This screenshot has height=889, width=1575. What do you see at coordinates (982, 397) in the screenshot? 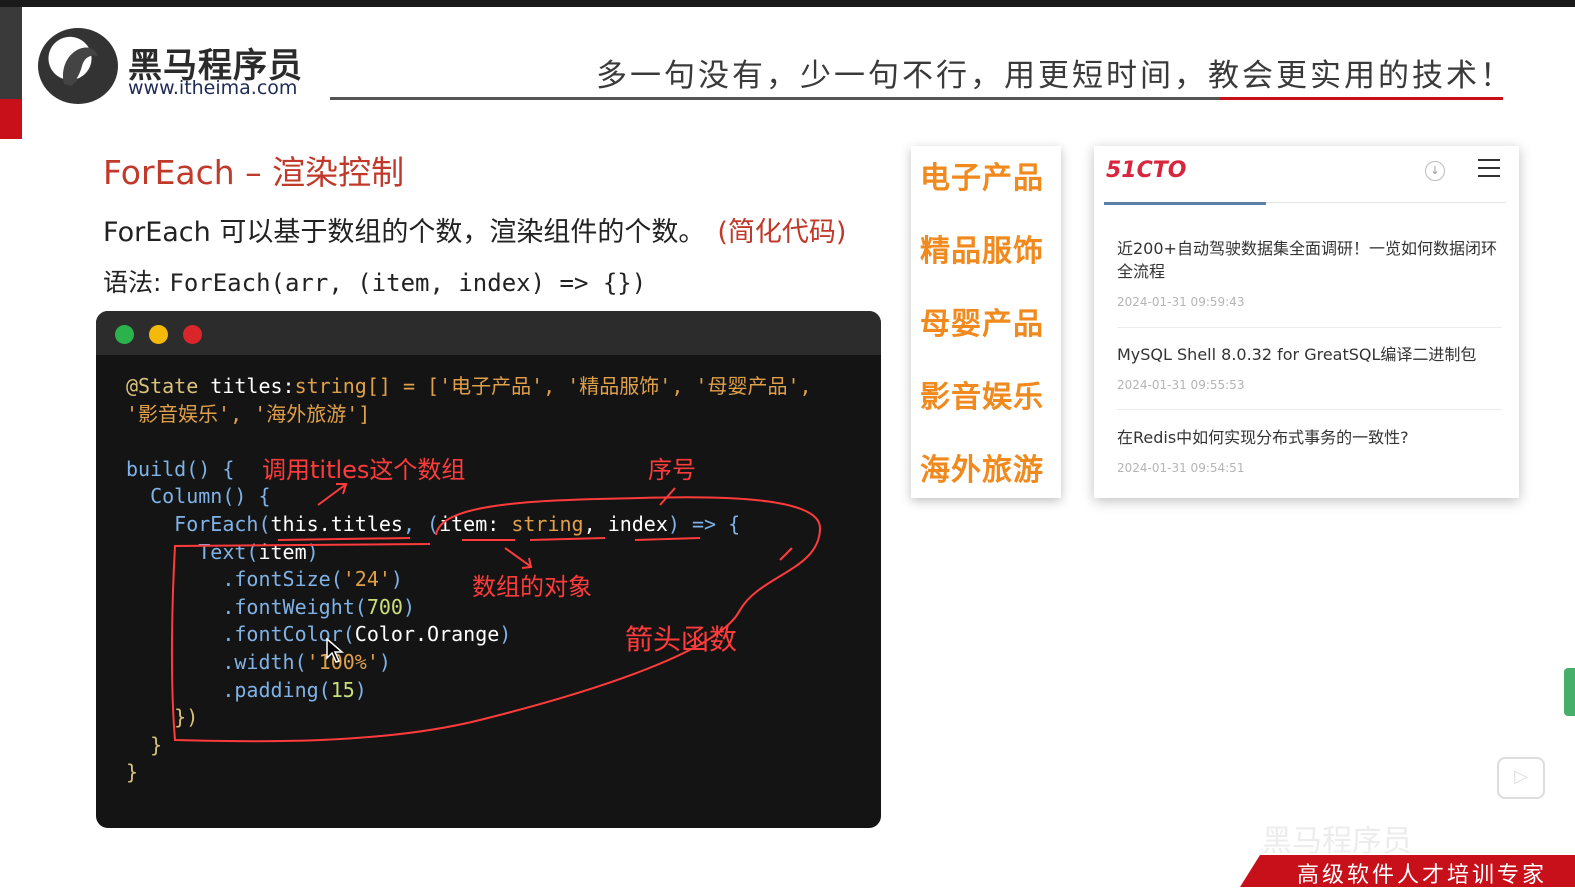
I see `category-item: 影音娱乐` at bounding box center [982, 397].